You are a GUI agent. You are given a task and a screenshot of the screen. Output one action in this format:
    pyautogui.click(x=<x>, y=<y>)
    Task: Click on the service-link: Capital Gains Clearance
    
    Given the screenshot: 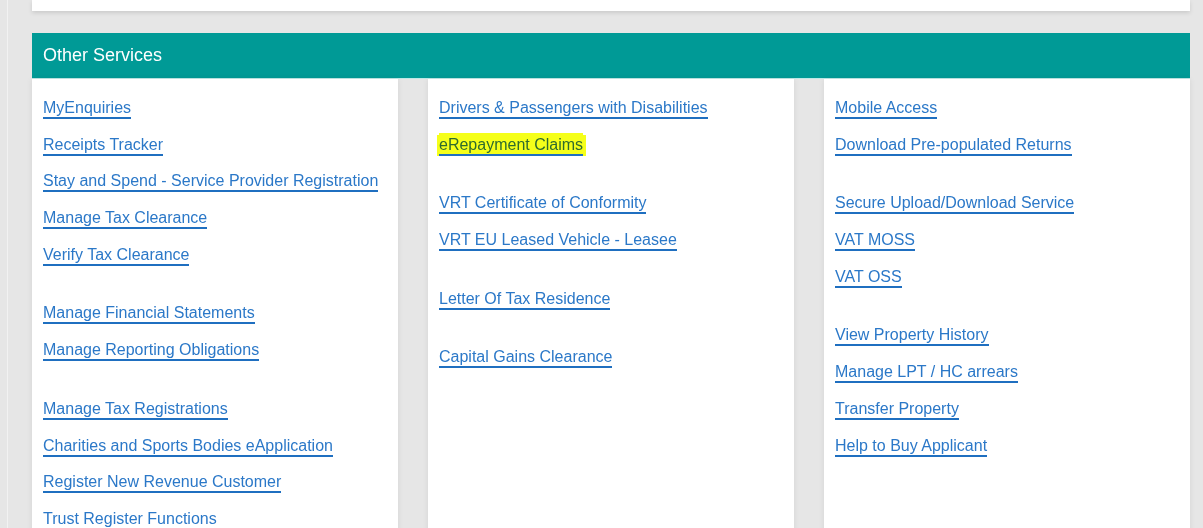 What is the action you would take?
    pyautogui.click(x=526, y=358)
    